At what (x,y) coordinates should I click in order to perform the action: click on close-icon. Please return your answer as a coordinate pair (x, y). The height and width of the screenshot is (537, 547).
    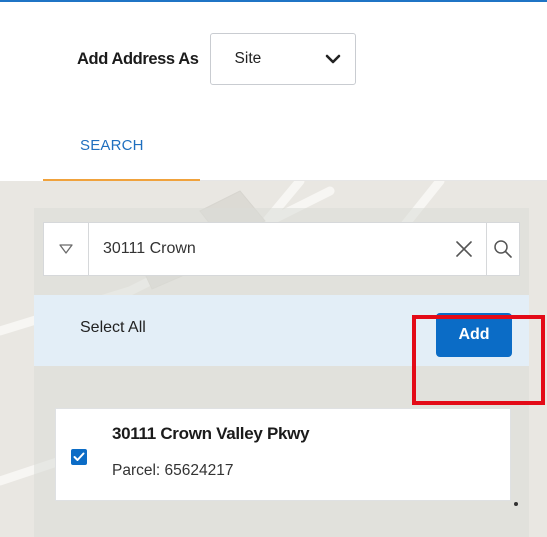
    Looking at the image, I should click on (464, 249).